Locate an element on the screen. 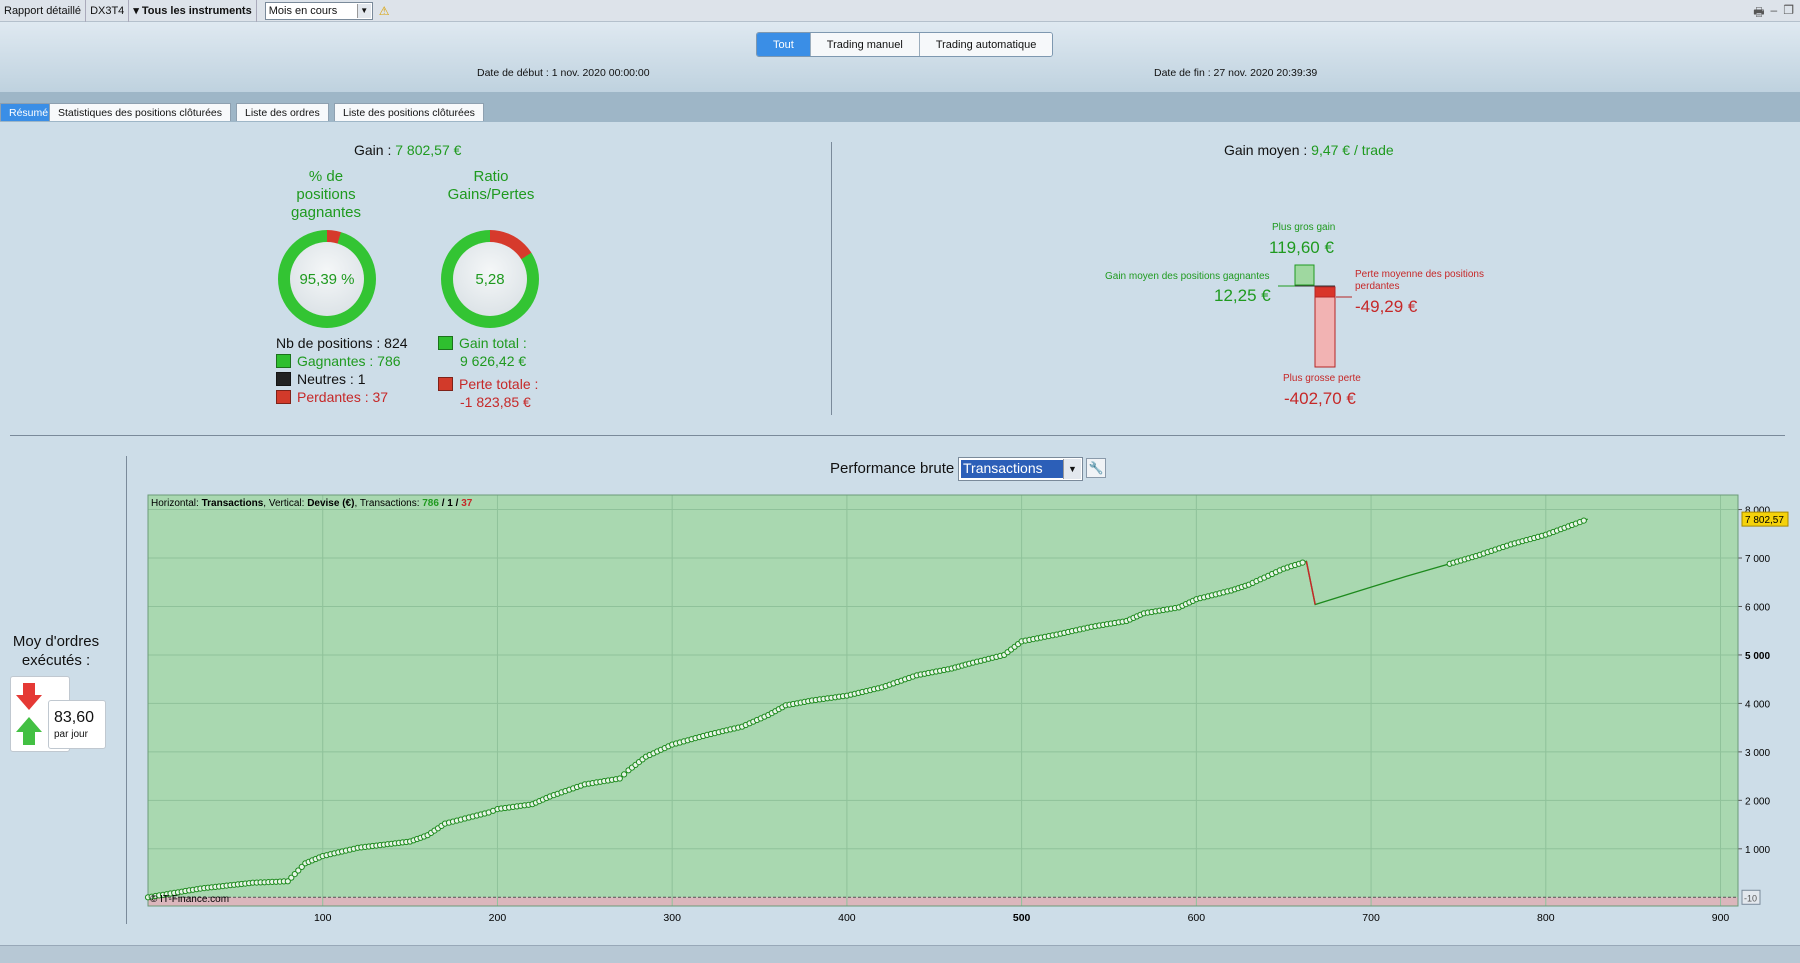 This screenshot has height=963, width=1800. x-tick-label: 200 is located at coordinates (498, 918).